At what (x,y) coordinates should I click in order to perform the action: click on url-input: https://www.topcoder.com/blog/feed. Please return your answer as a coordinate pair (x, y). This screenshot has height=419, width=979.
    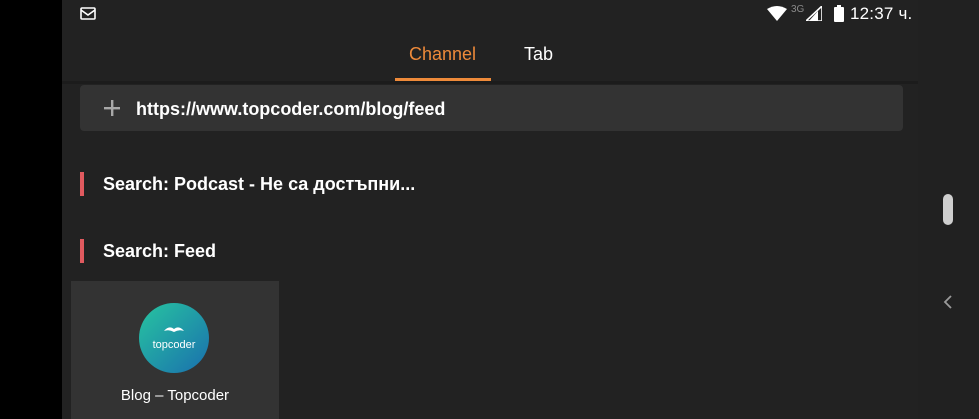
    Looking at the image, I should click on (290, 109).